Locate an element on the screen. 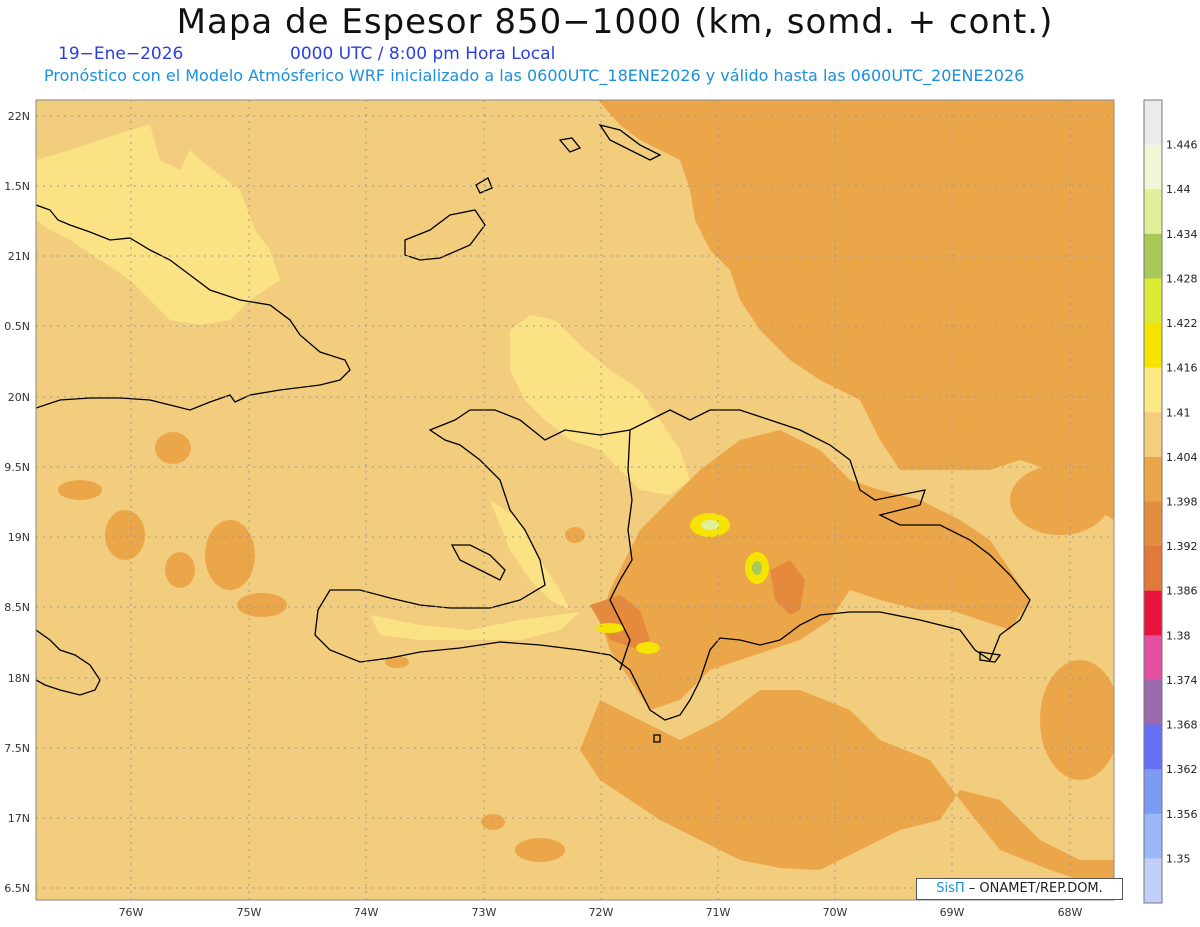  lon-label: 69W is located at coordinates (952, 912).